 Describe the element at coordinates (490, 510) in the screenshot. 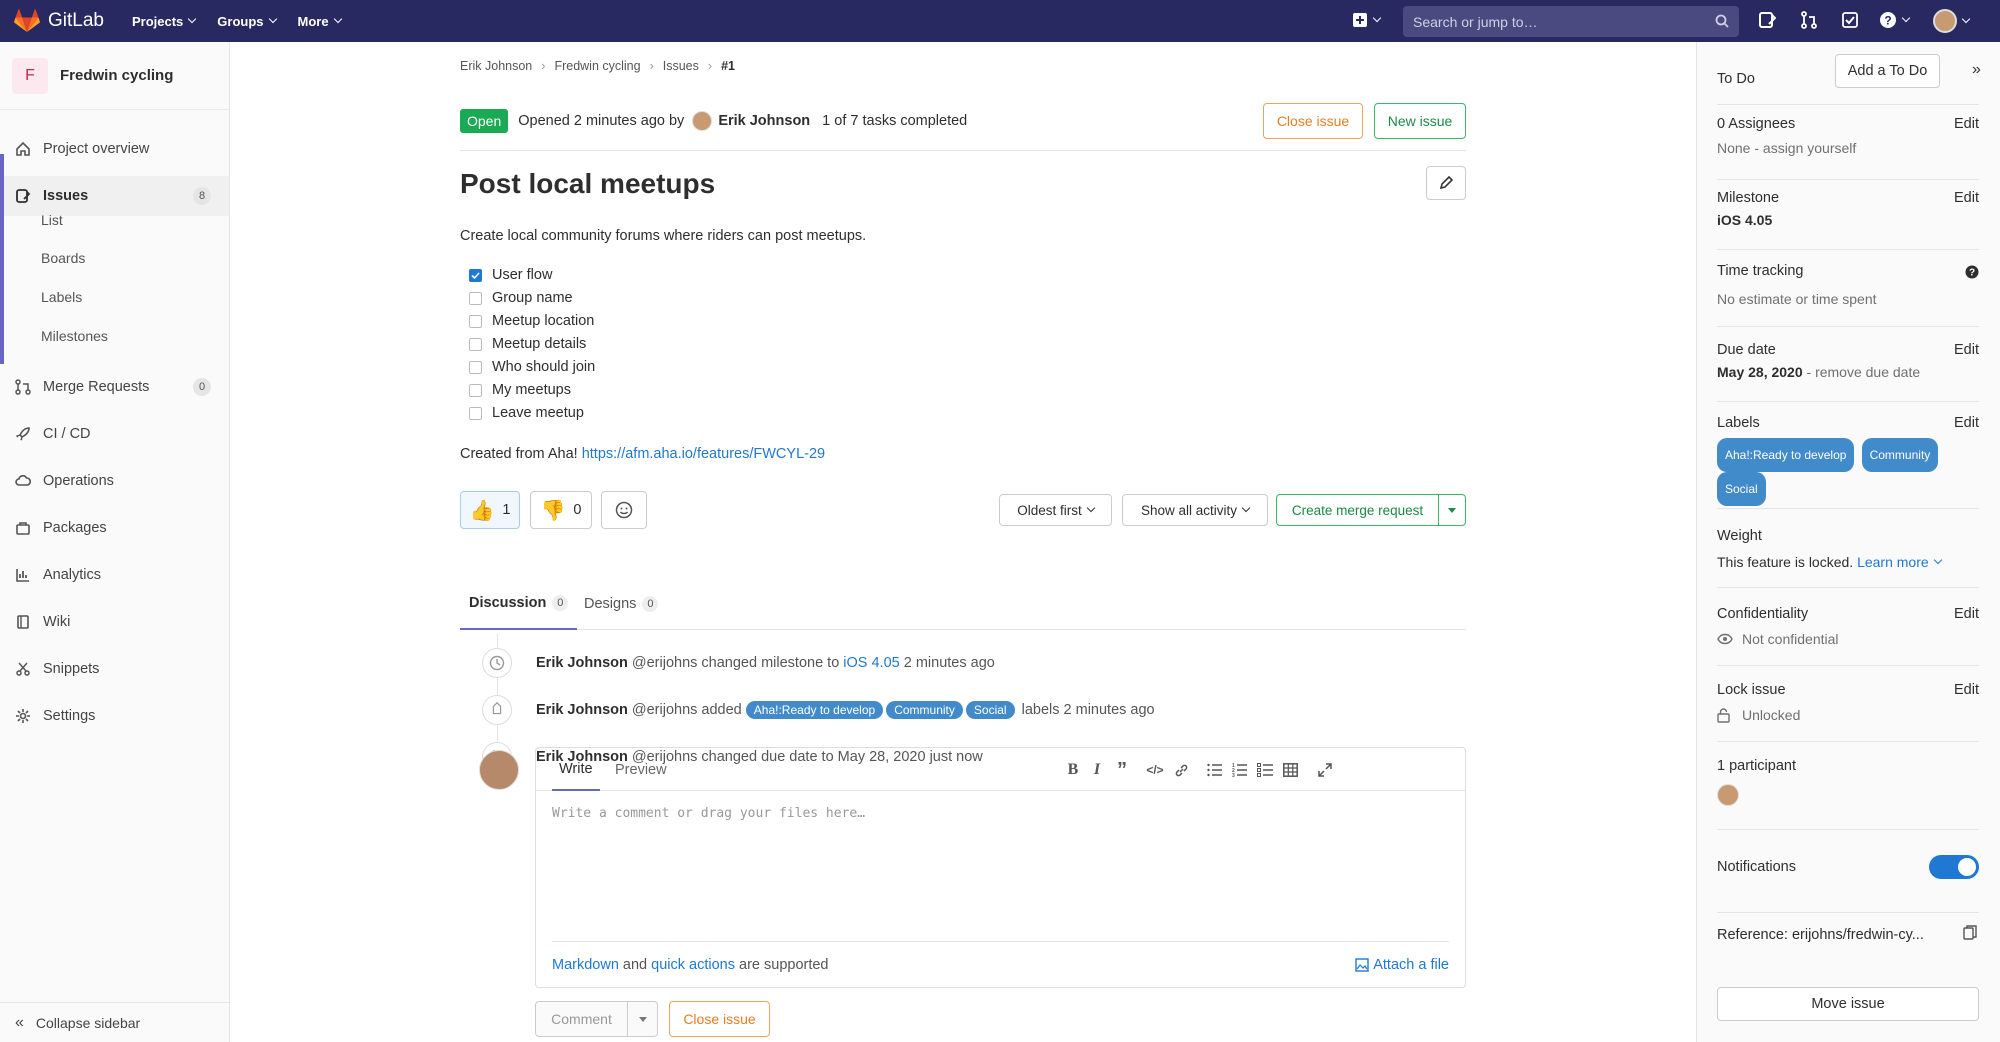

I see `thumbsup-award-button: 👍 1` at that location.